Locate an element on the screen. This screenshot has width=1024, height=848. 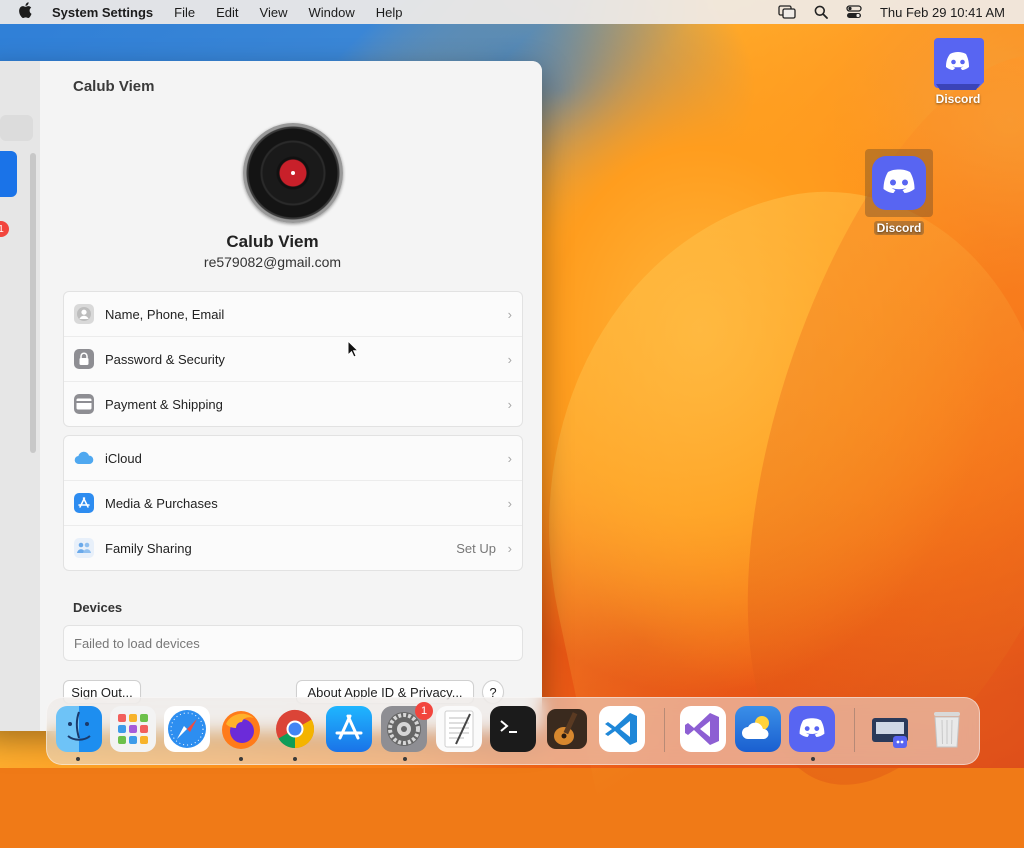
settings-sidebar: 1 is located at coordinates (20, 396).